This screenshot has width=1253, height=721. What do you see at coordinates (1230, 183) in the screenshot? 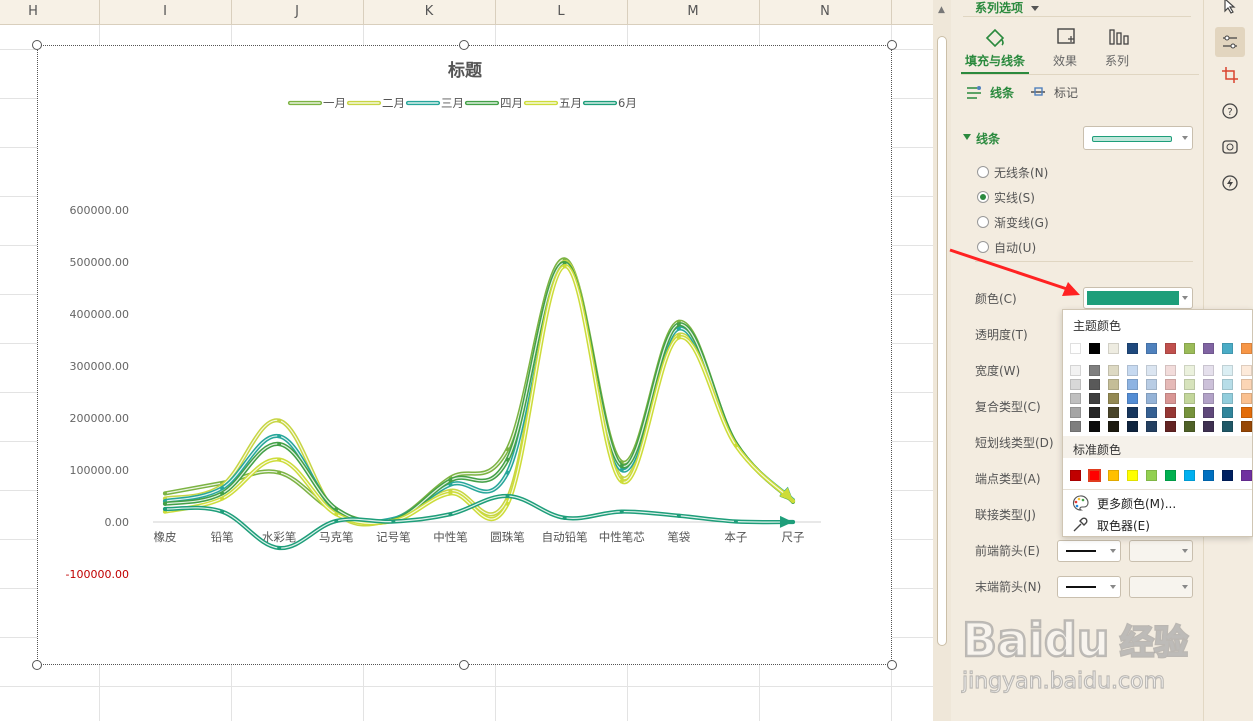
I see `lightning-icon` at bounding box center [1230, 183].